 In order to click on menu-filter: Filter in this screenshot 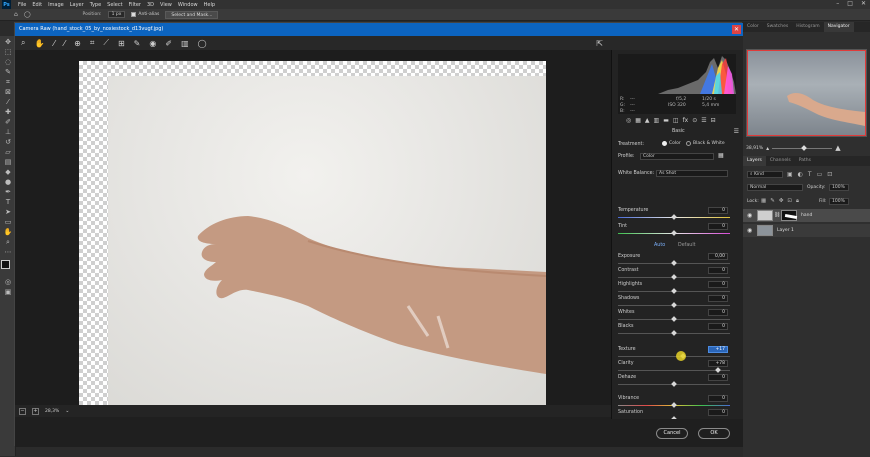, I will do `click(135, 5)`.